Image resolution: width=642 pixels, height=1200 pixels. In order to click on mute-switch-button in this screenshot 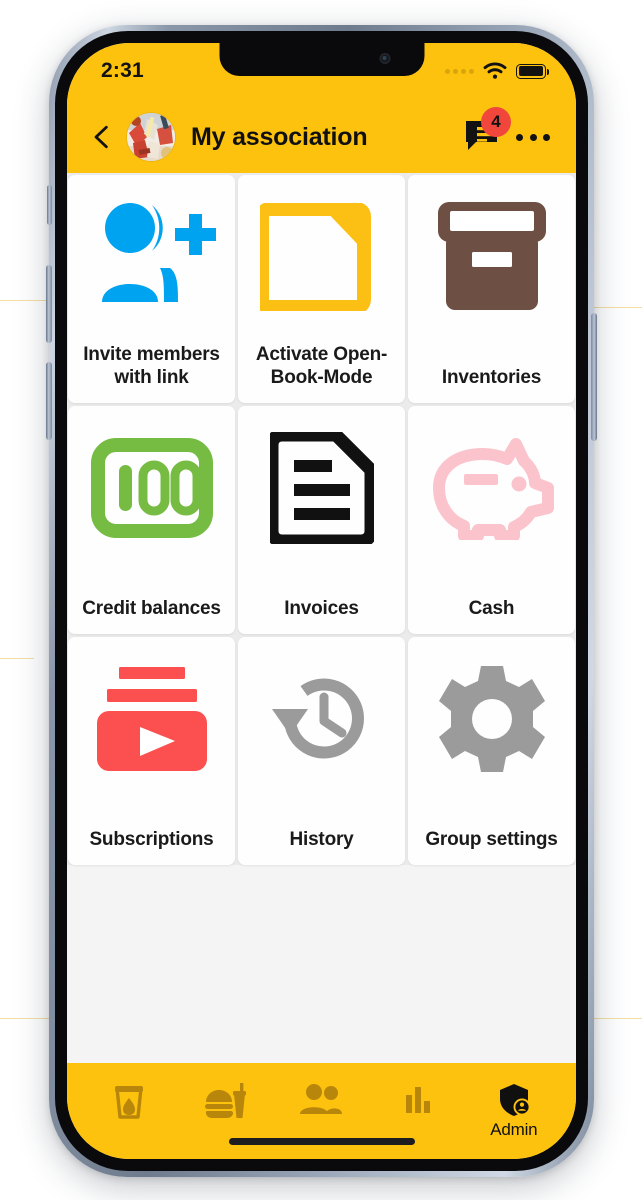, I will do `click(49, 205)`.